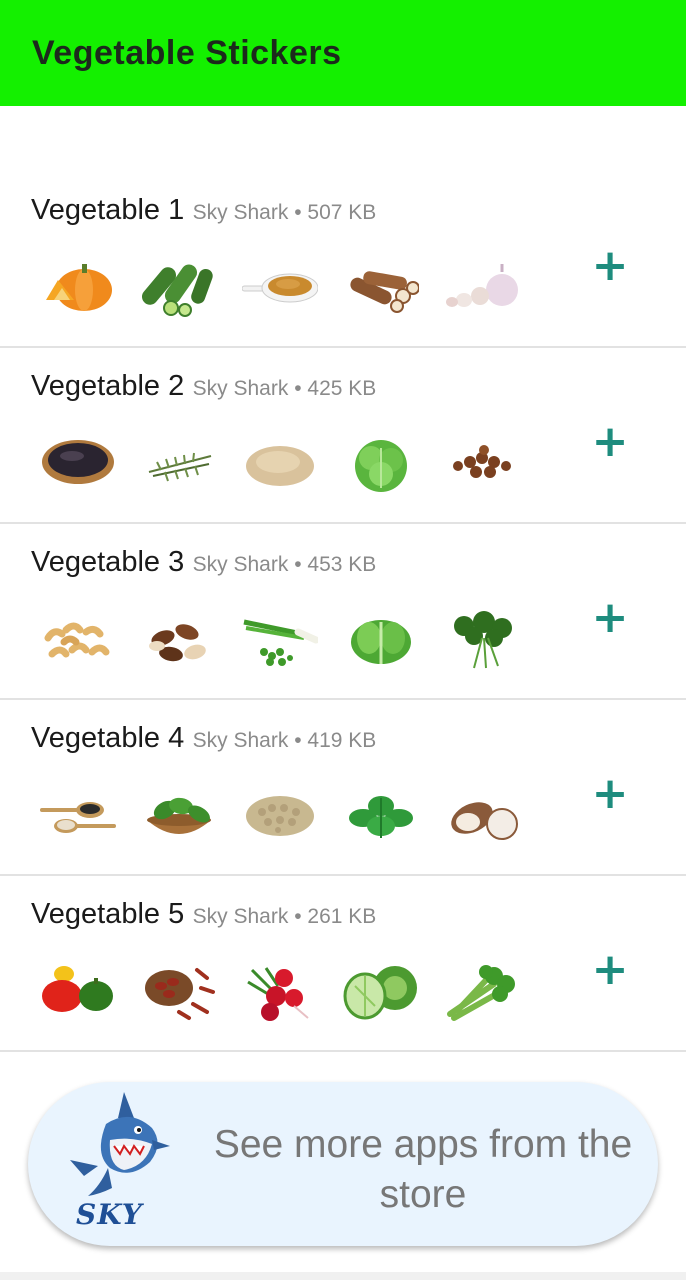 This screenshot has height=1280, width=686. I want to click on see-more-apps-button: SKY See more apps from the store, so click(343, 1164).